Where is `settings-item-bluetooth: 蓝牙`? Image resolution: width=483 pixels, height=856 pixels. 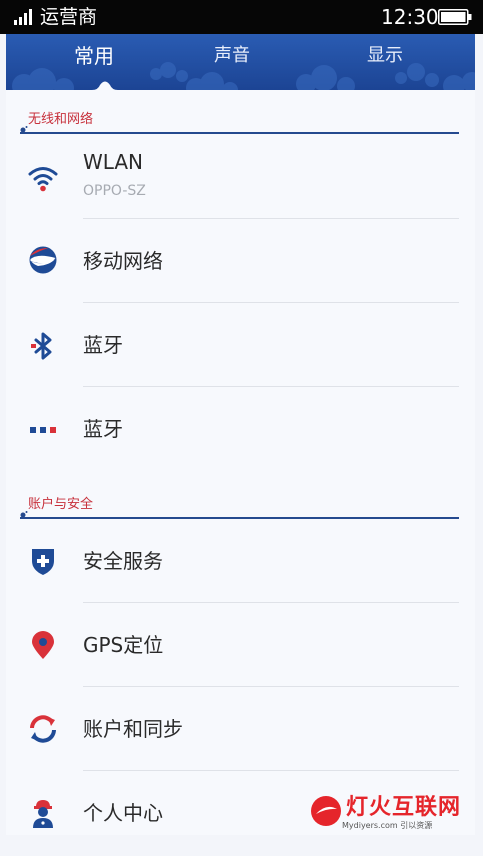 settings-item-bluetooth: 蓝牙 is located at coordinates (240, 345).